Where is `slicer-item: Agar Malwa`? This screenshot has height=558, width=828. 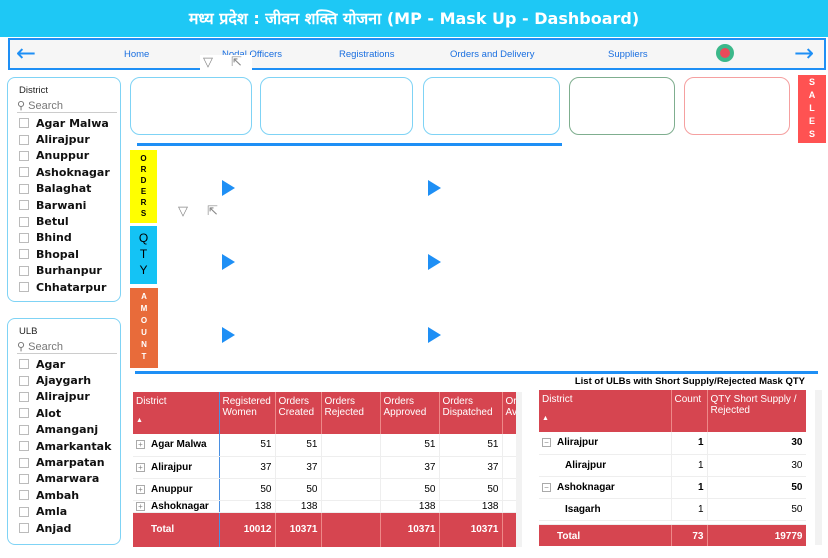
slicer-item: Agar Malwa is located at coordinates (64, 123).